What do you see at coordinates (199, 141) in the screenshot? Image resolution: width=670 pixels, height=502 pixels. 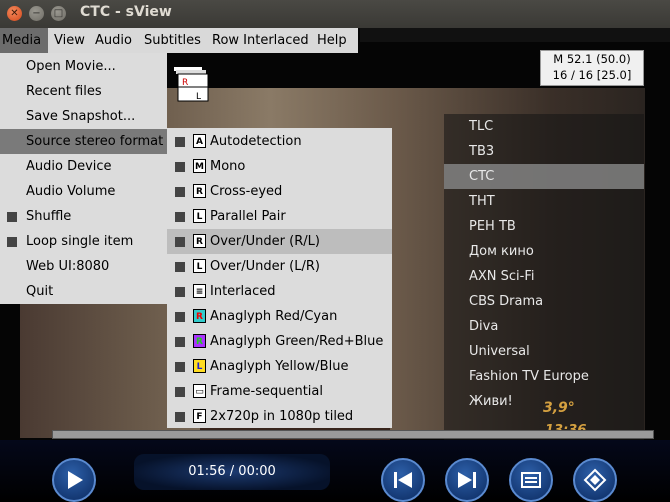 I see `autodetect-icon: A` at bounding box center [199, 141].